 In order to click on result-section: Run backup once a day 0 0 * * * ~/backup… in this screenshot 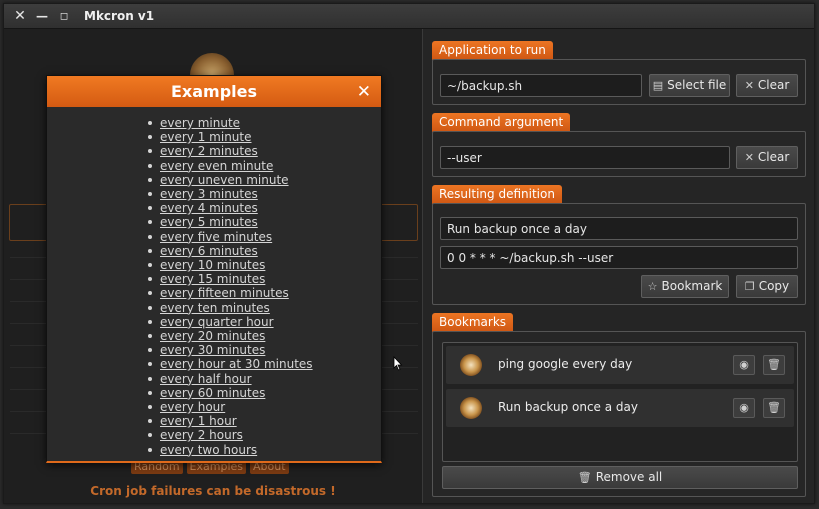, I will do `click(619, 254)`.